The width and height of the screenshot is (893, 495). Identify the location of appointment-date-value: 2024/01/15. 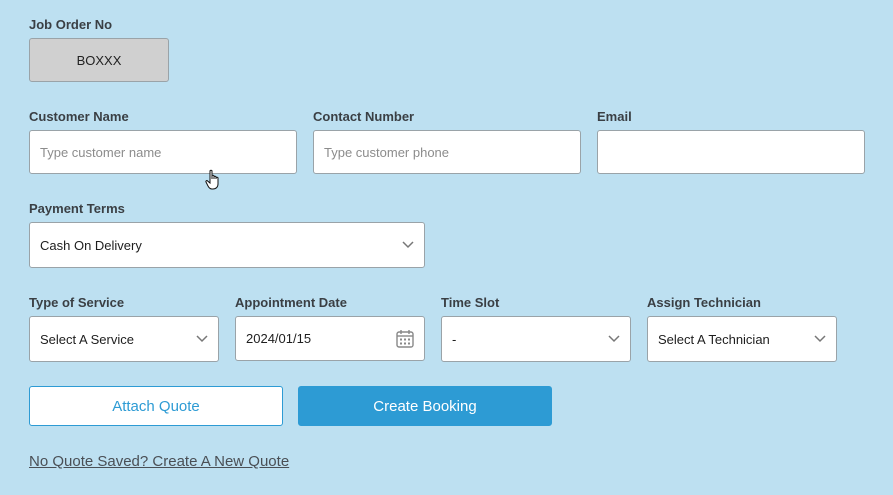
(279, 338).